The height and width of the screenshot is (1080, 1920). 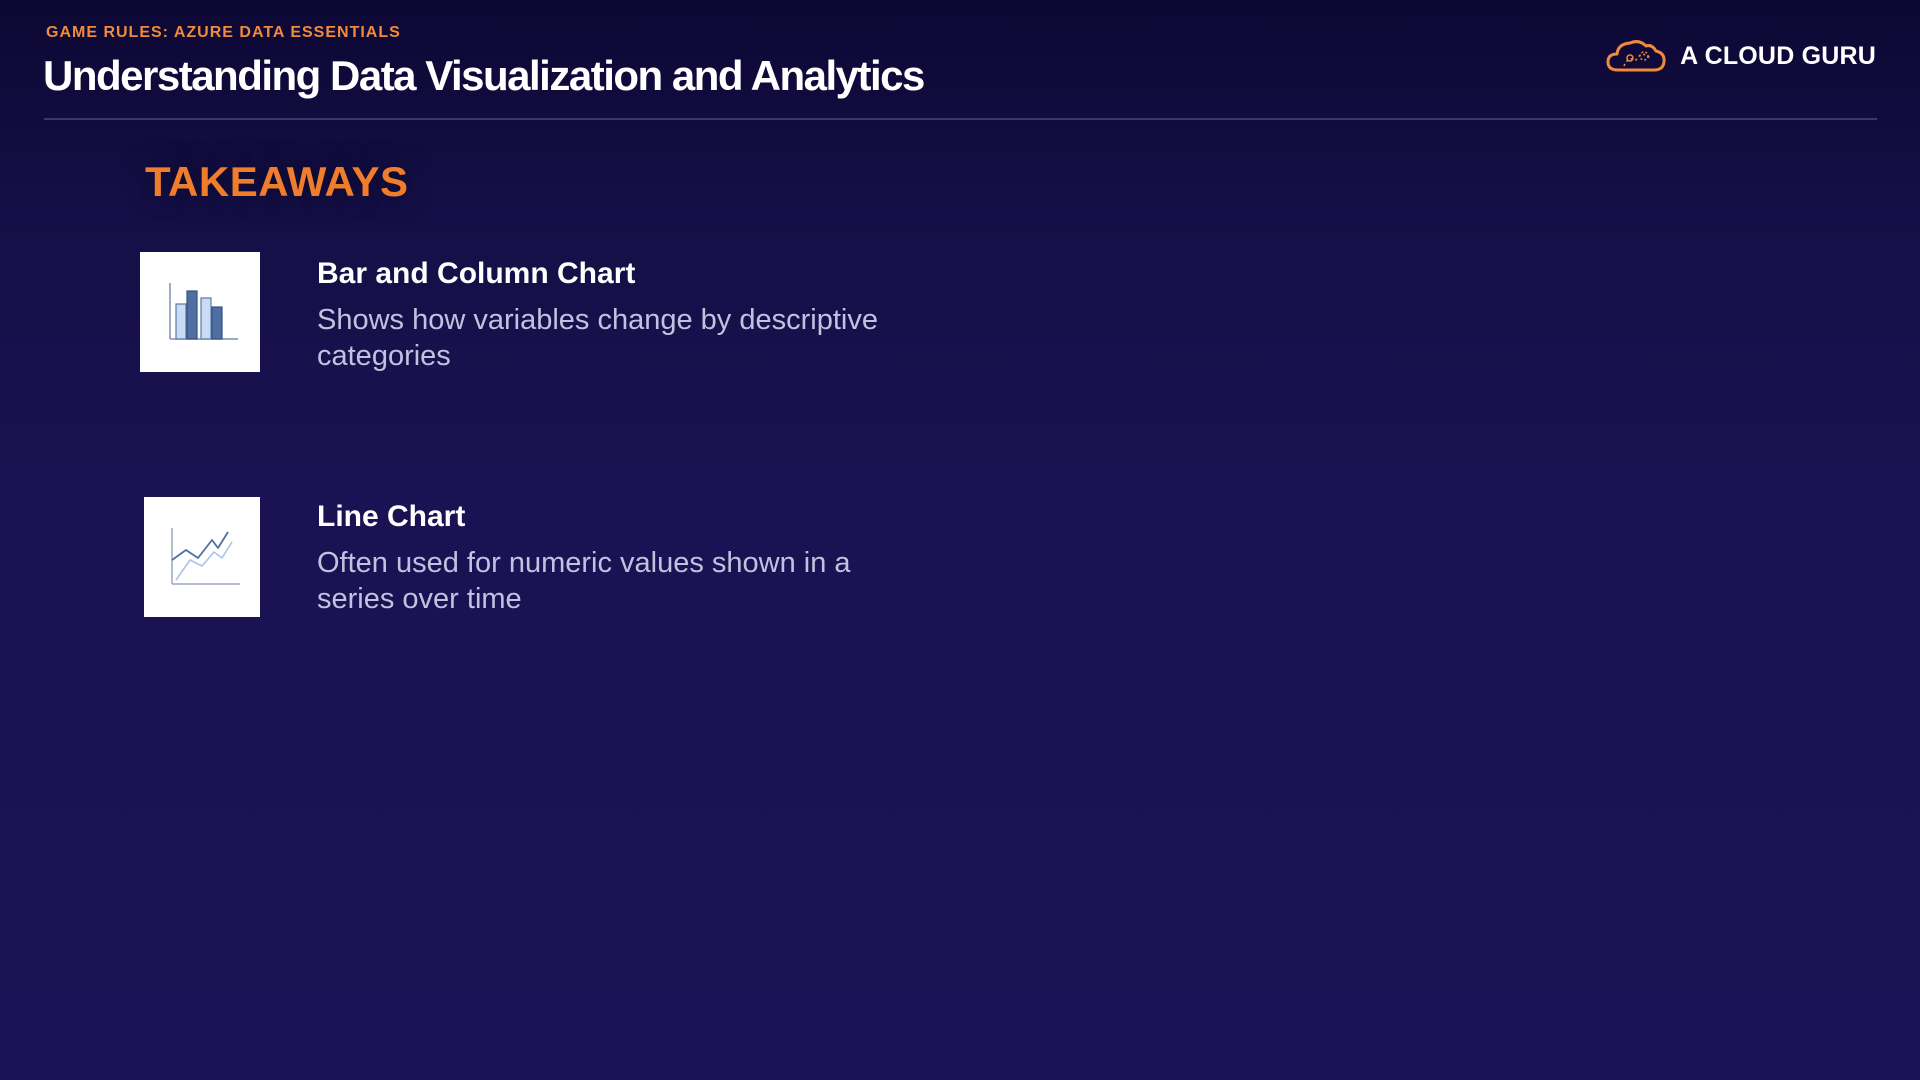 I want to click on bar-chart-icon, so click(x=203, y=311).